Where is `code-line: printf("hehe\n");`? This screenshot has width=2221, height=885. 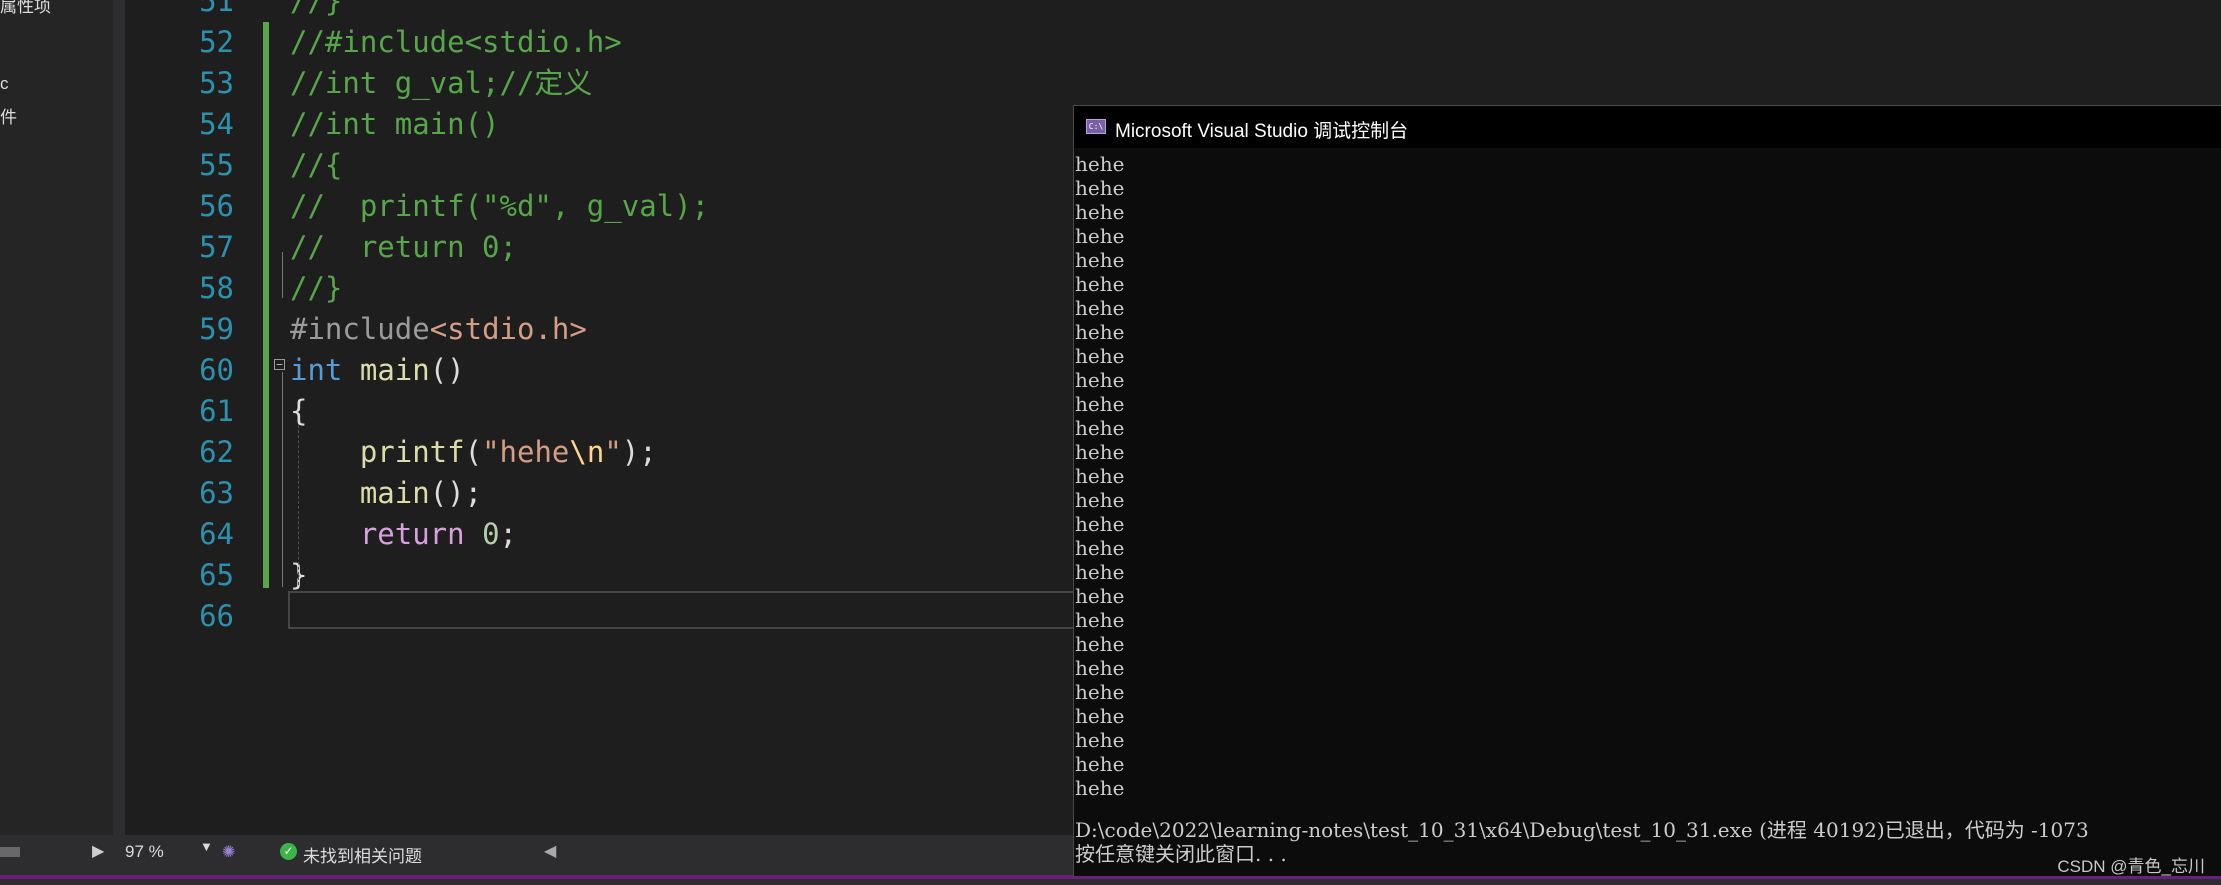 code-line: printf("hehe\n"); is located at coordinates (473, 452).